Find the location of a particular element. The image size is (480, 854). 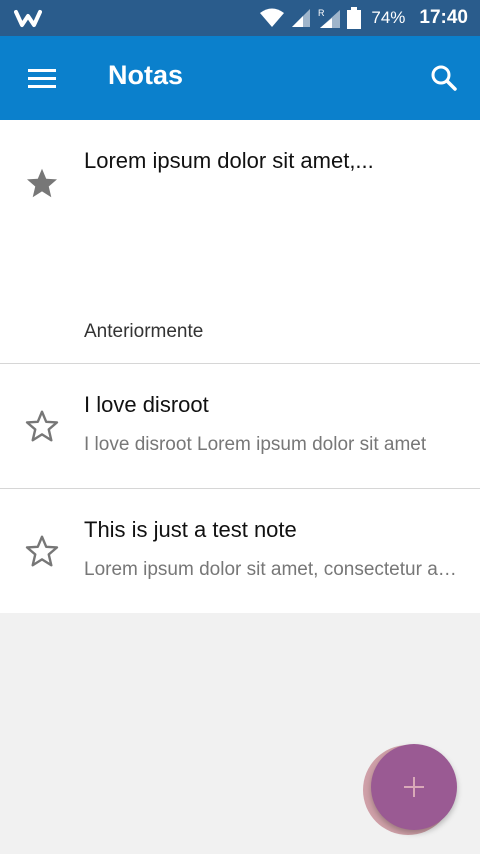

add-note-button is located at coordinates (414, 787).